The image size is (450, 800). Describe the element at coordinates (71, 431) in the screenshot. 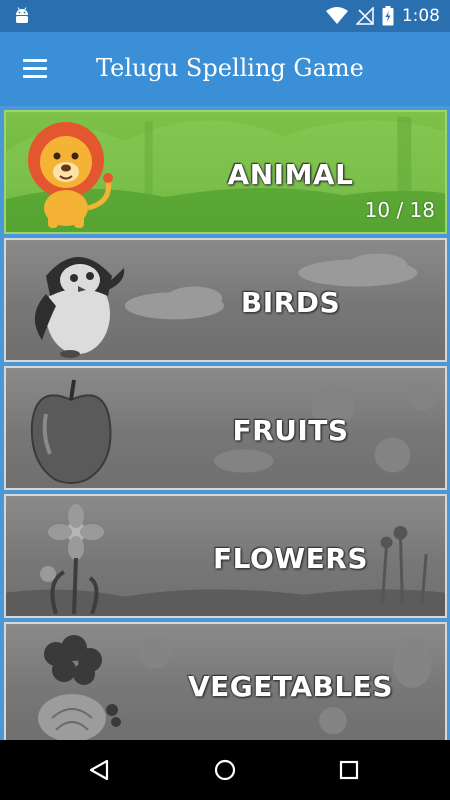

I see `apple-icon` at that location.